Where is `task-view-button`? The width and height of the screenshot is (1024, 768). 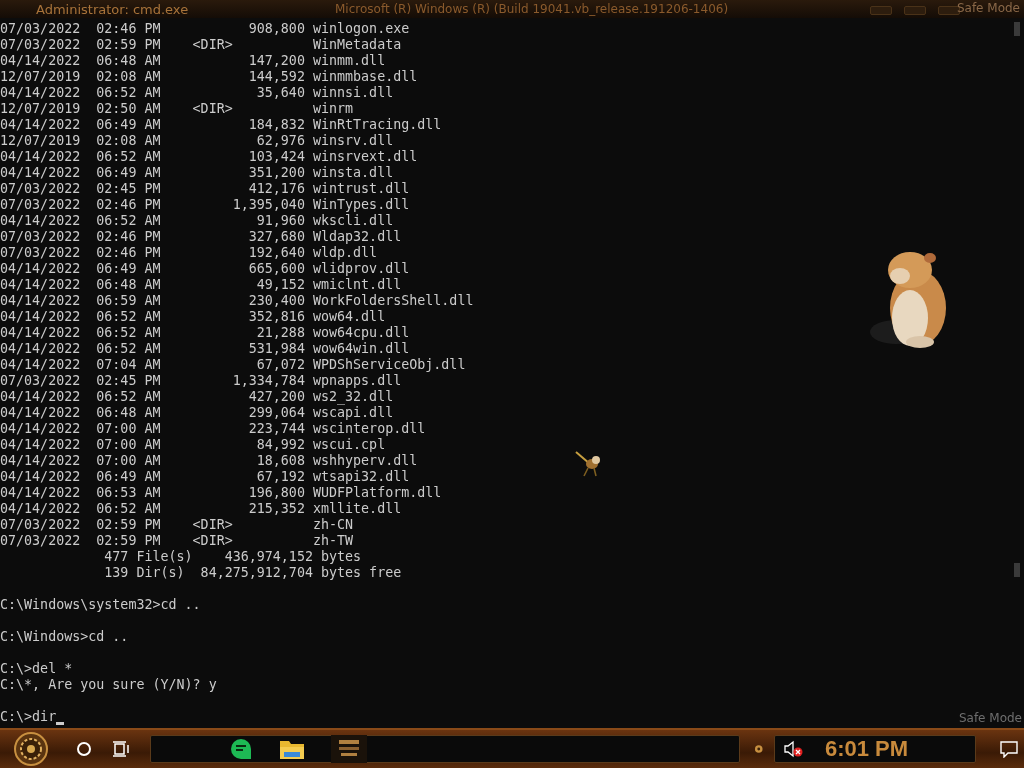 task-view-button is located at coordinates (121, 749).